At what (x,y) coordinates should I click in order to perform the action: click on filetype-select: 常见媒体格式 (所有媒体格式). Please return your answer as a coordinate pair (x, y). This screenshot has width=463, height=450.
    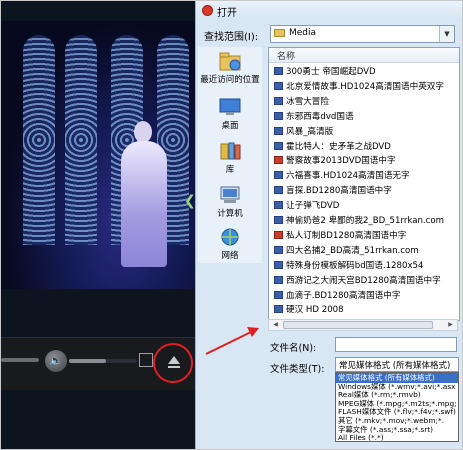
    Looking at the image, I should click on (397, 364).